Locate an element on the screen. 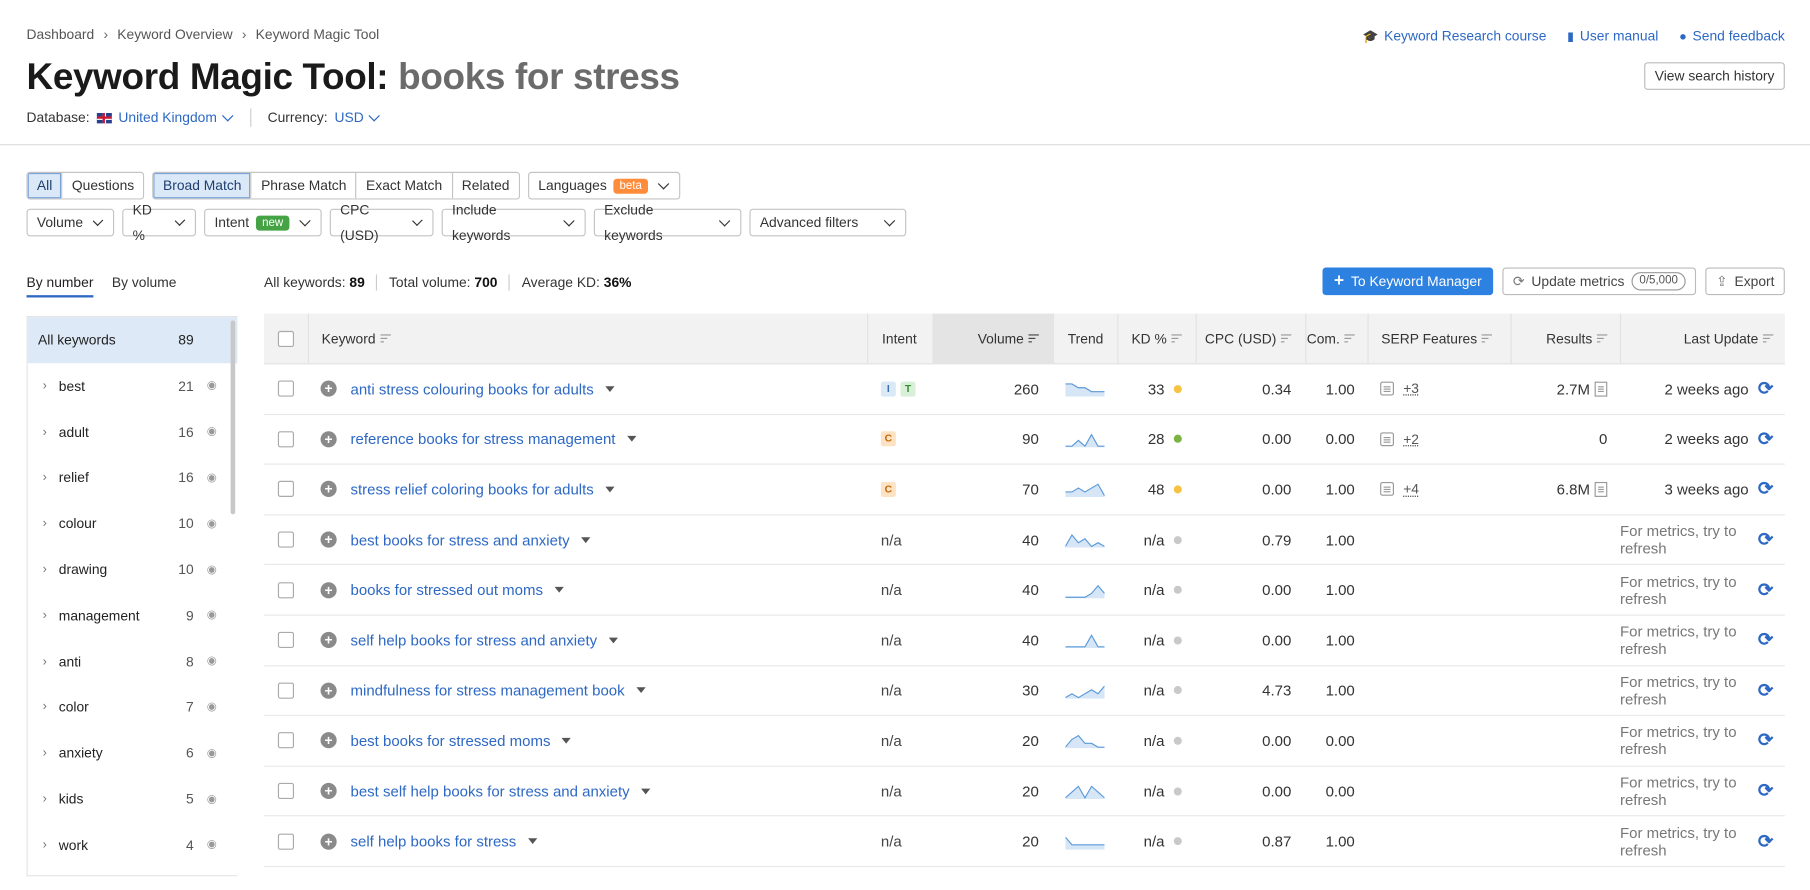  send-feedback-link: ● Send feedback is located at coordinates (1732, 36).